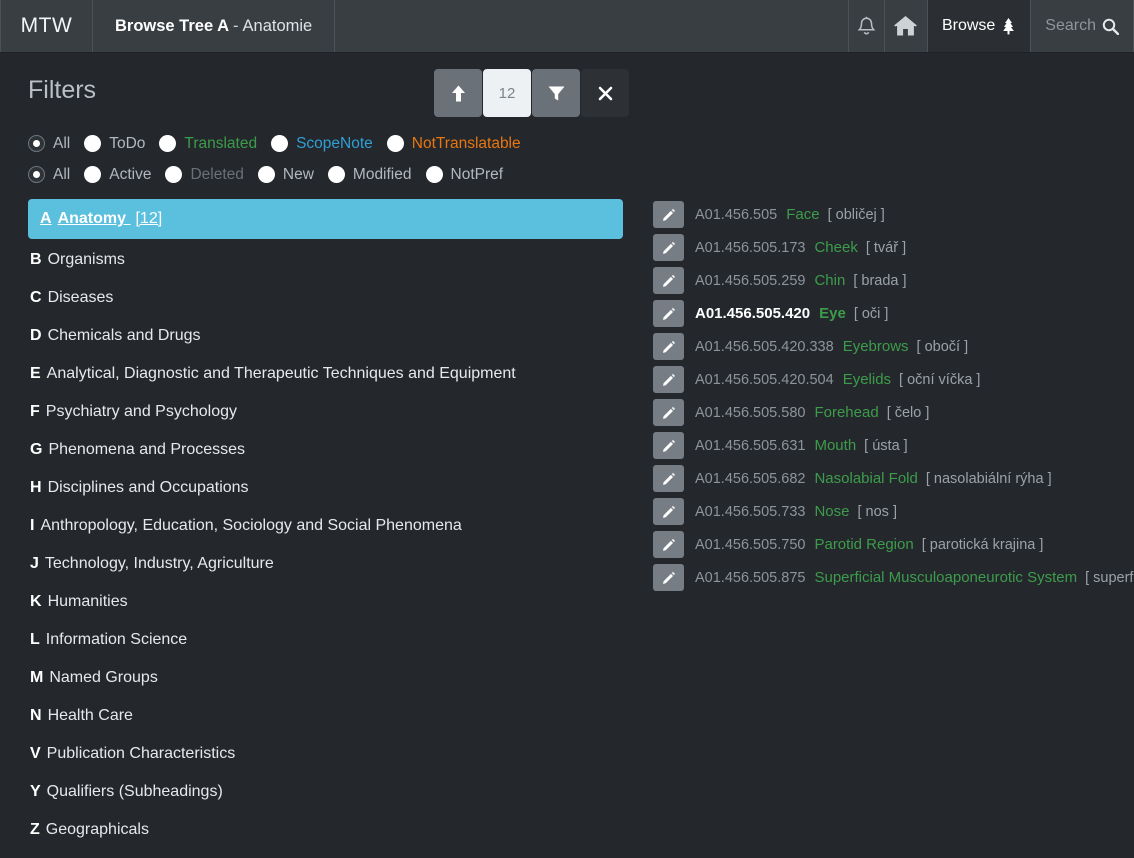 Image resolution: width=1134 pixels, height=858 pixels. What do you see at coordinates (325, 260) in the screenshot?
I see `tree-item-organisms: B Organisms` at bounding box center [325, 260].